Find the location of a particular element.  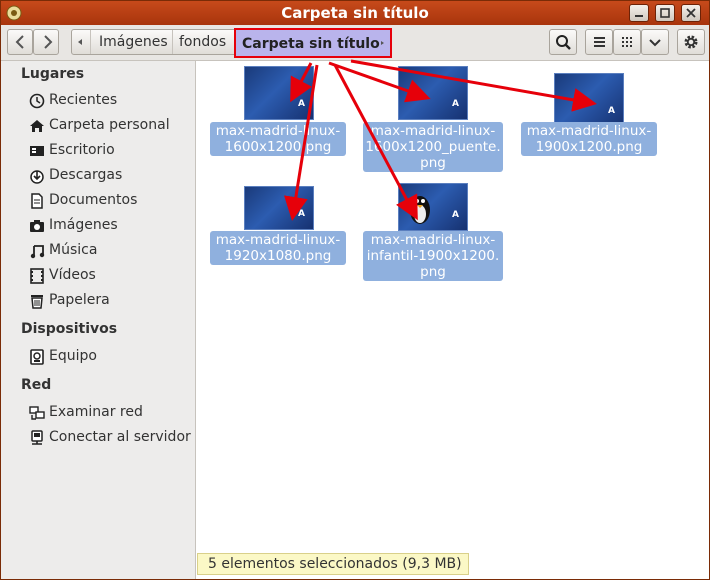

file-name-label: max-madrid-linux- 1920x1080.png is located at coordinates (278, 248).